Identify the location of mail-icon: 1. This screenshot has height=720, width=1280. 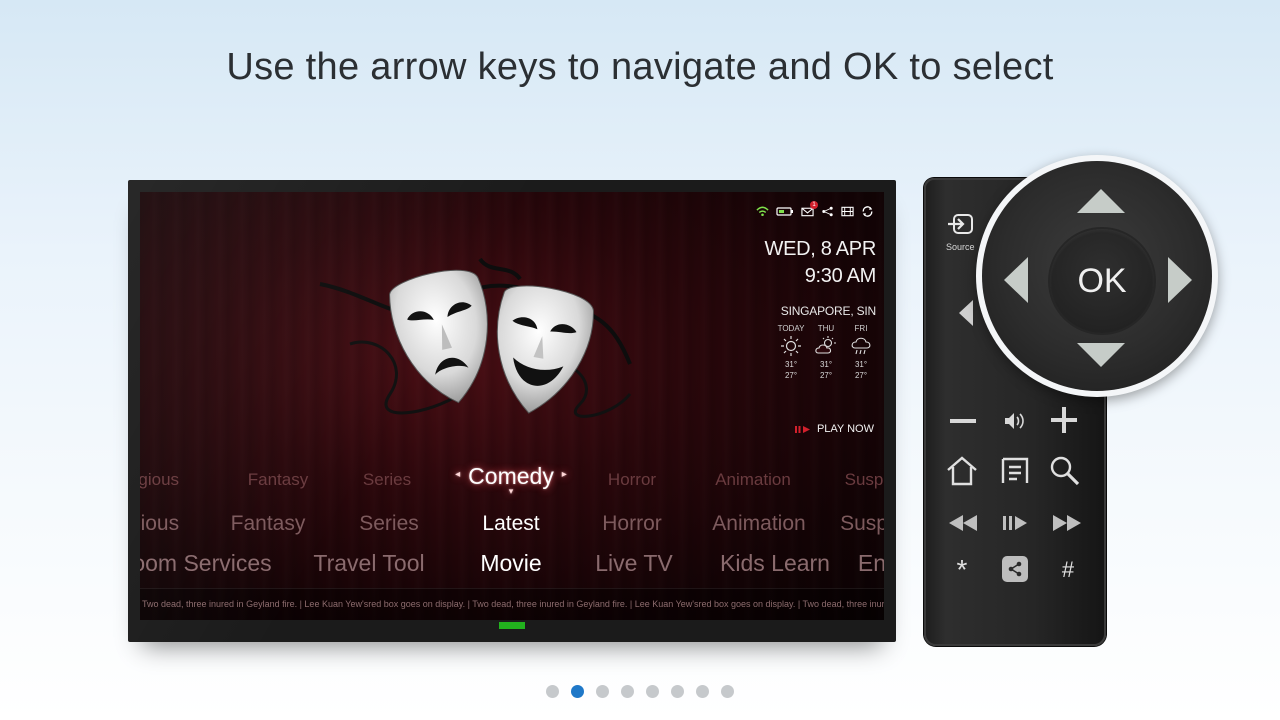
(809, 209).